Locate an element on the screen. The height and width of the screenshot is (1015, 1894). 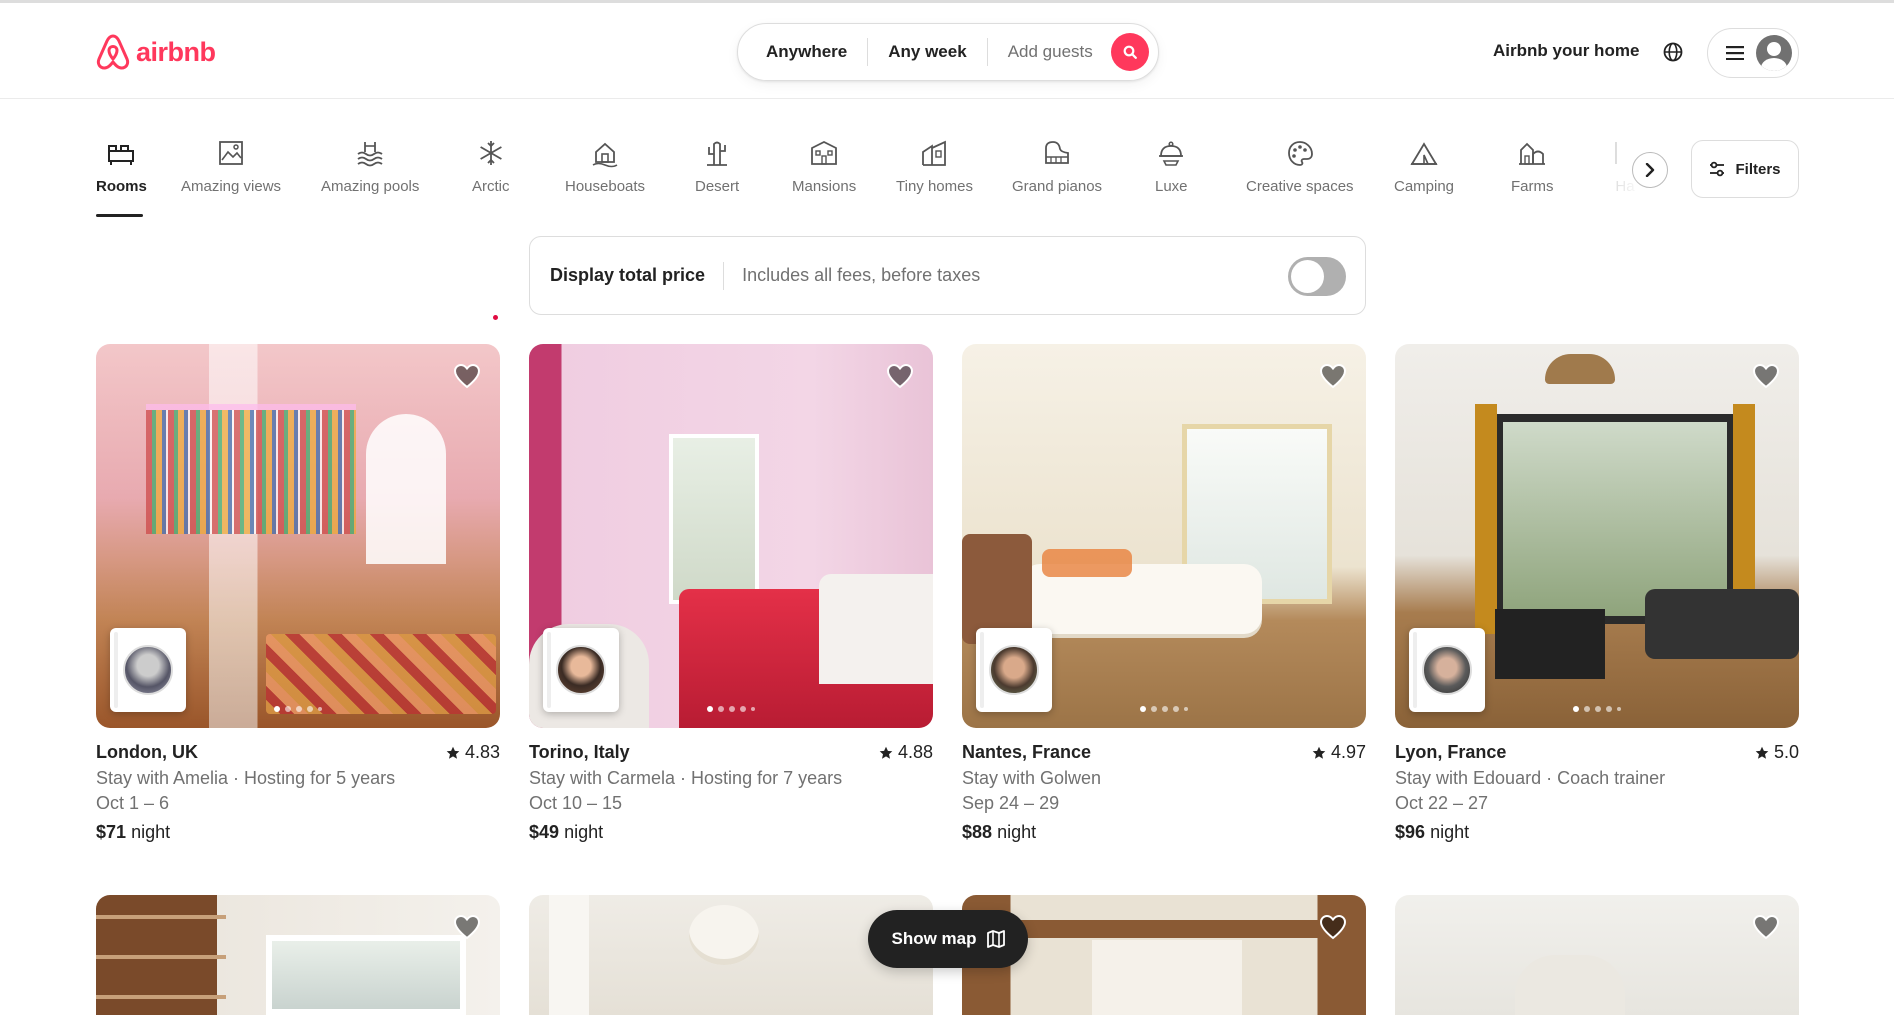
rooms-icon is located at coordinates (121, 155).